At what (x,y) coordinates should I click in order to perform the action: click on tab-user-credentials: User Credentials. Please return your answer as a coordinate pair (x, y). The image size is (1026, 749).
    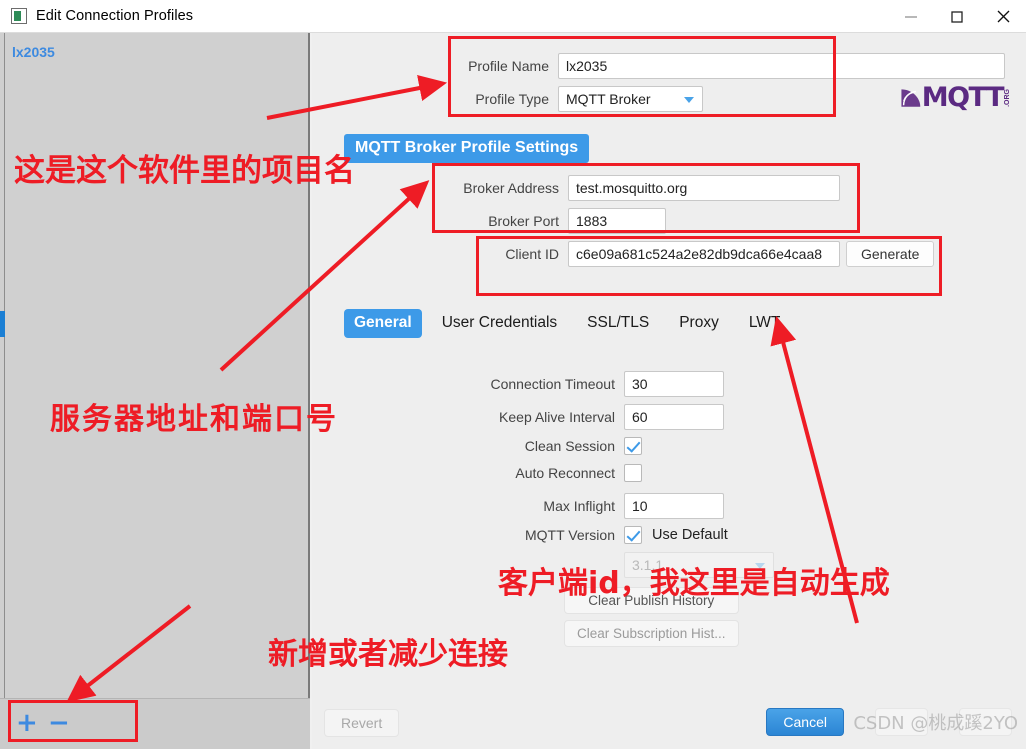
    Looking at the image, I should click on (499, 323).